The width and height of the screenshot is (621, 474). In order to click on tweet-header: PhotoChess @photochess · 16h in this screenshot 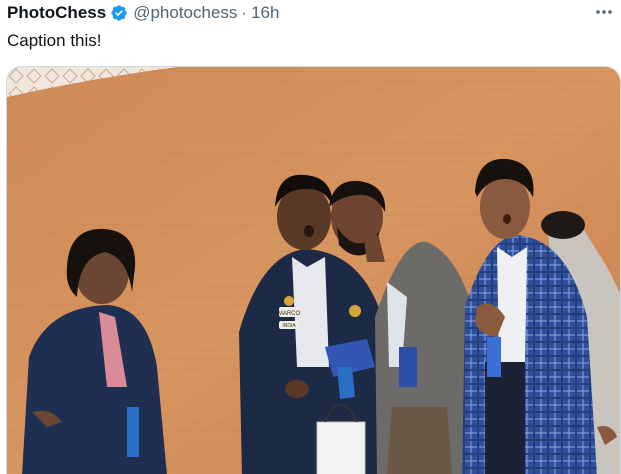, I will do `click(309, 13)`.